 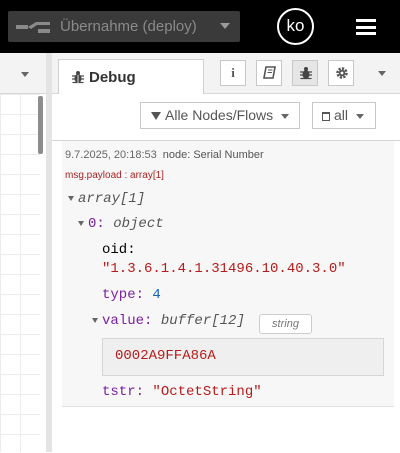 What do you see at coordinates (123, 295) in the screenshot?
I see `type-key: type:` at bounding box center [123, 295].